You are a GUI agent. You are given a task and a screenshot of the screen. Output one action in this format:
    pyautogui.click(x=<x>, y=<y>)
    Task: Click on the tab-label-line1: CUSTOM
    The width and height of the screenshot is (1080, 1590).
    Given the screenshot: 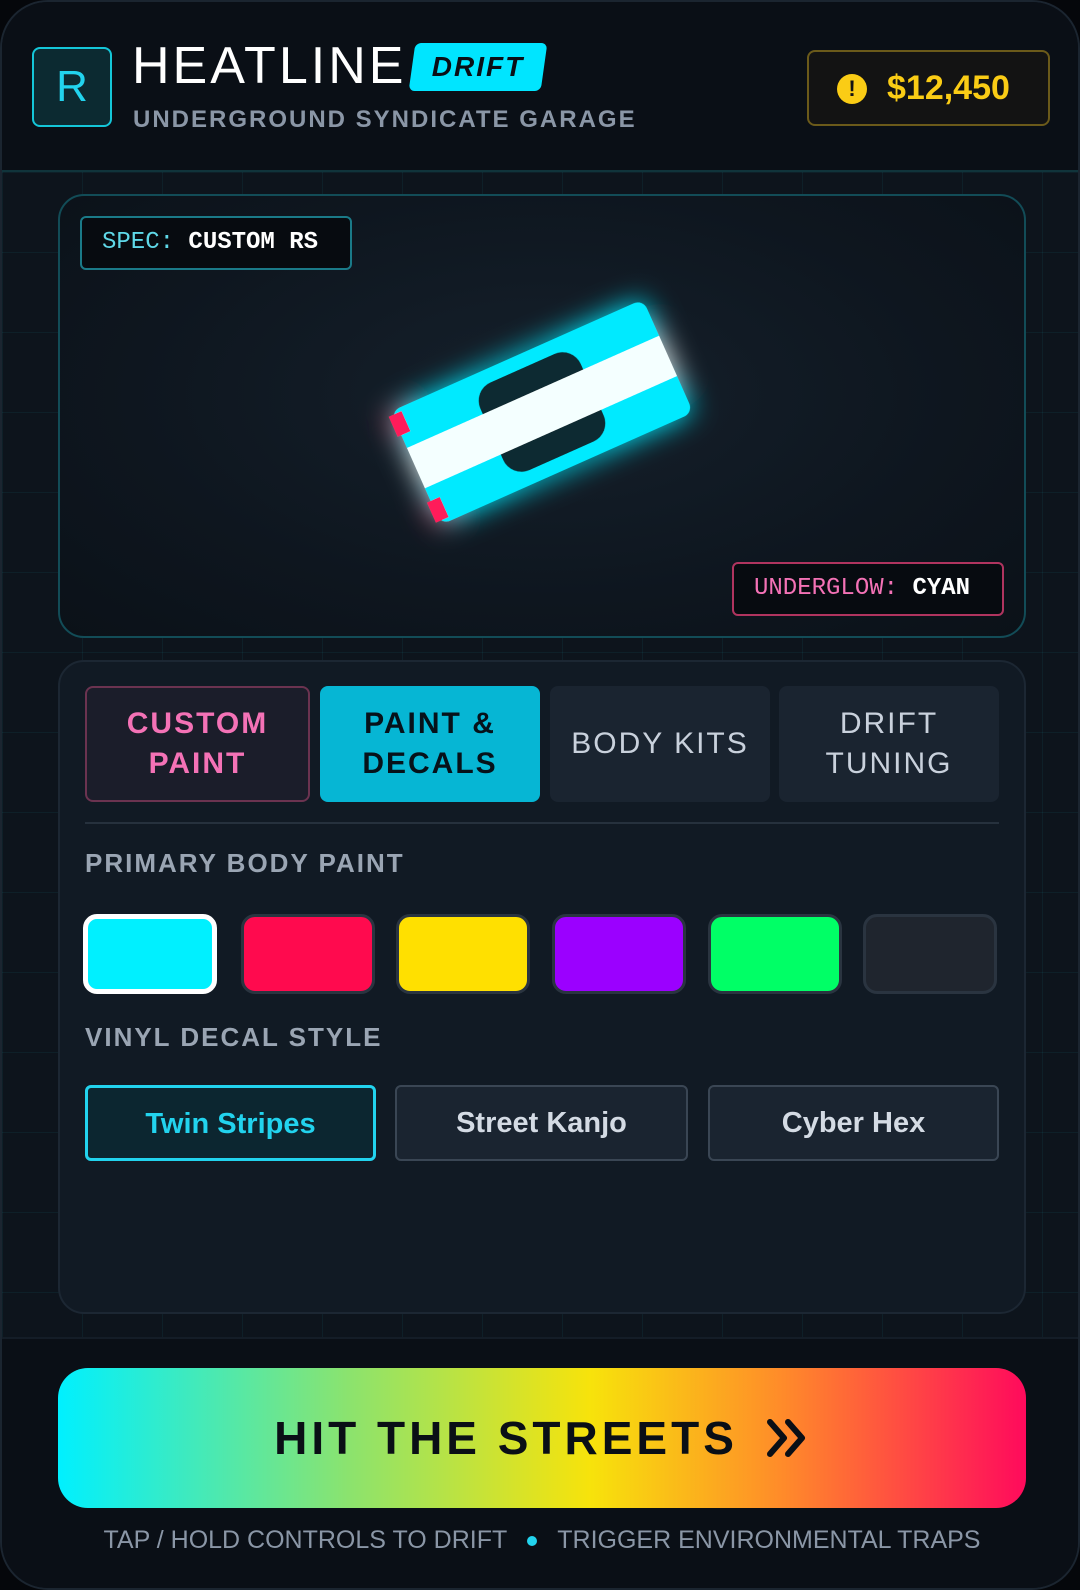 What is the action you would take?
    pyautogui.click(x=197, y=723)
    